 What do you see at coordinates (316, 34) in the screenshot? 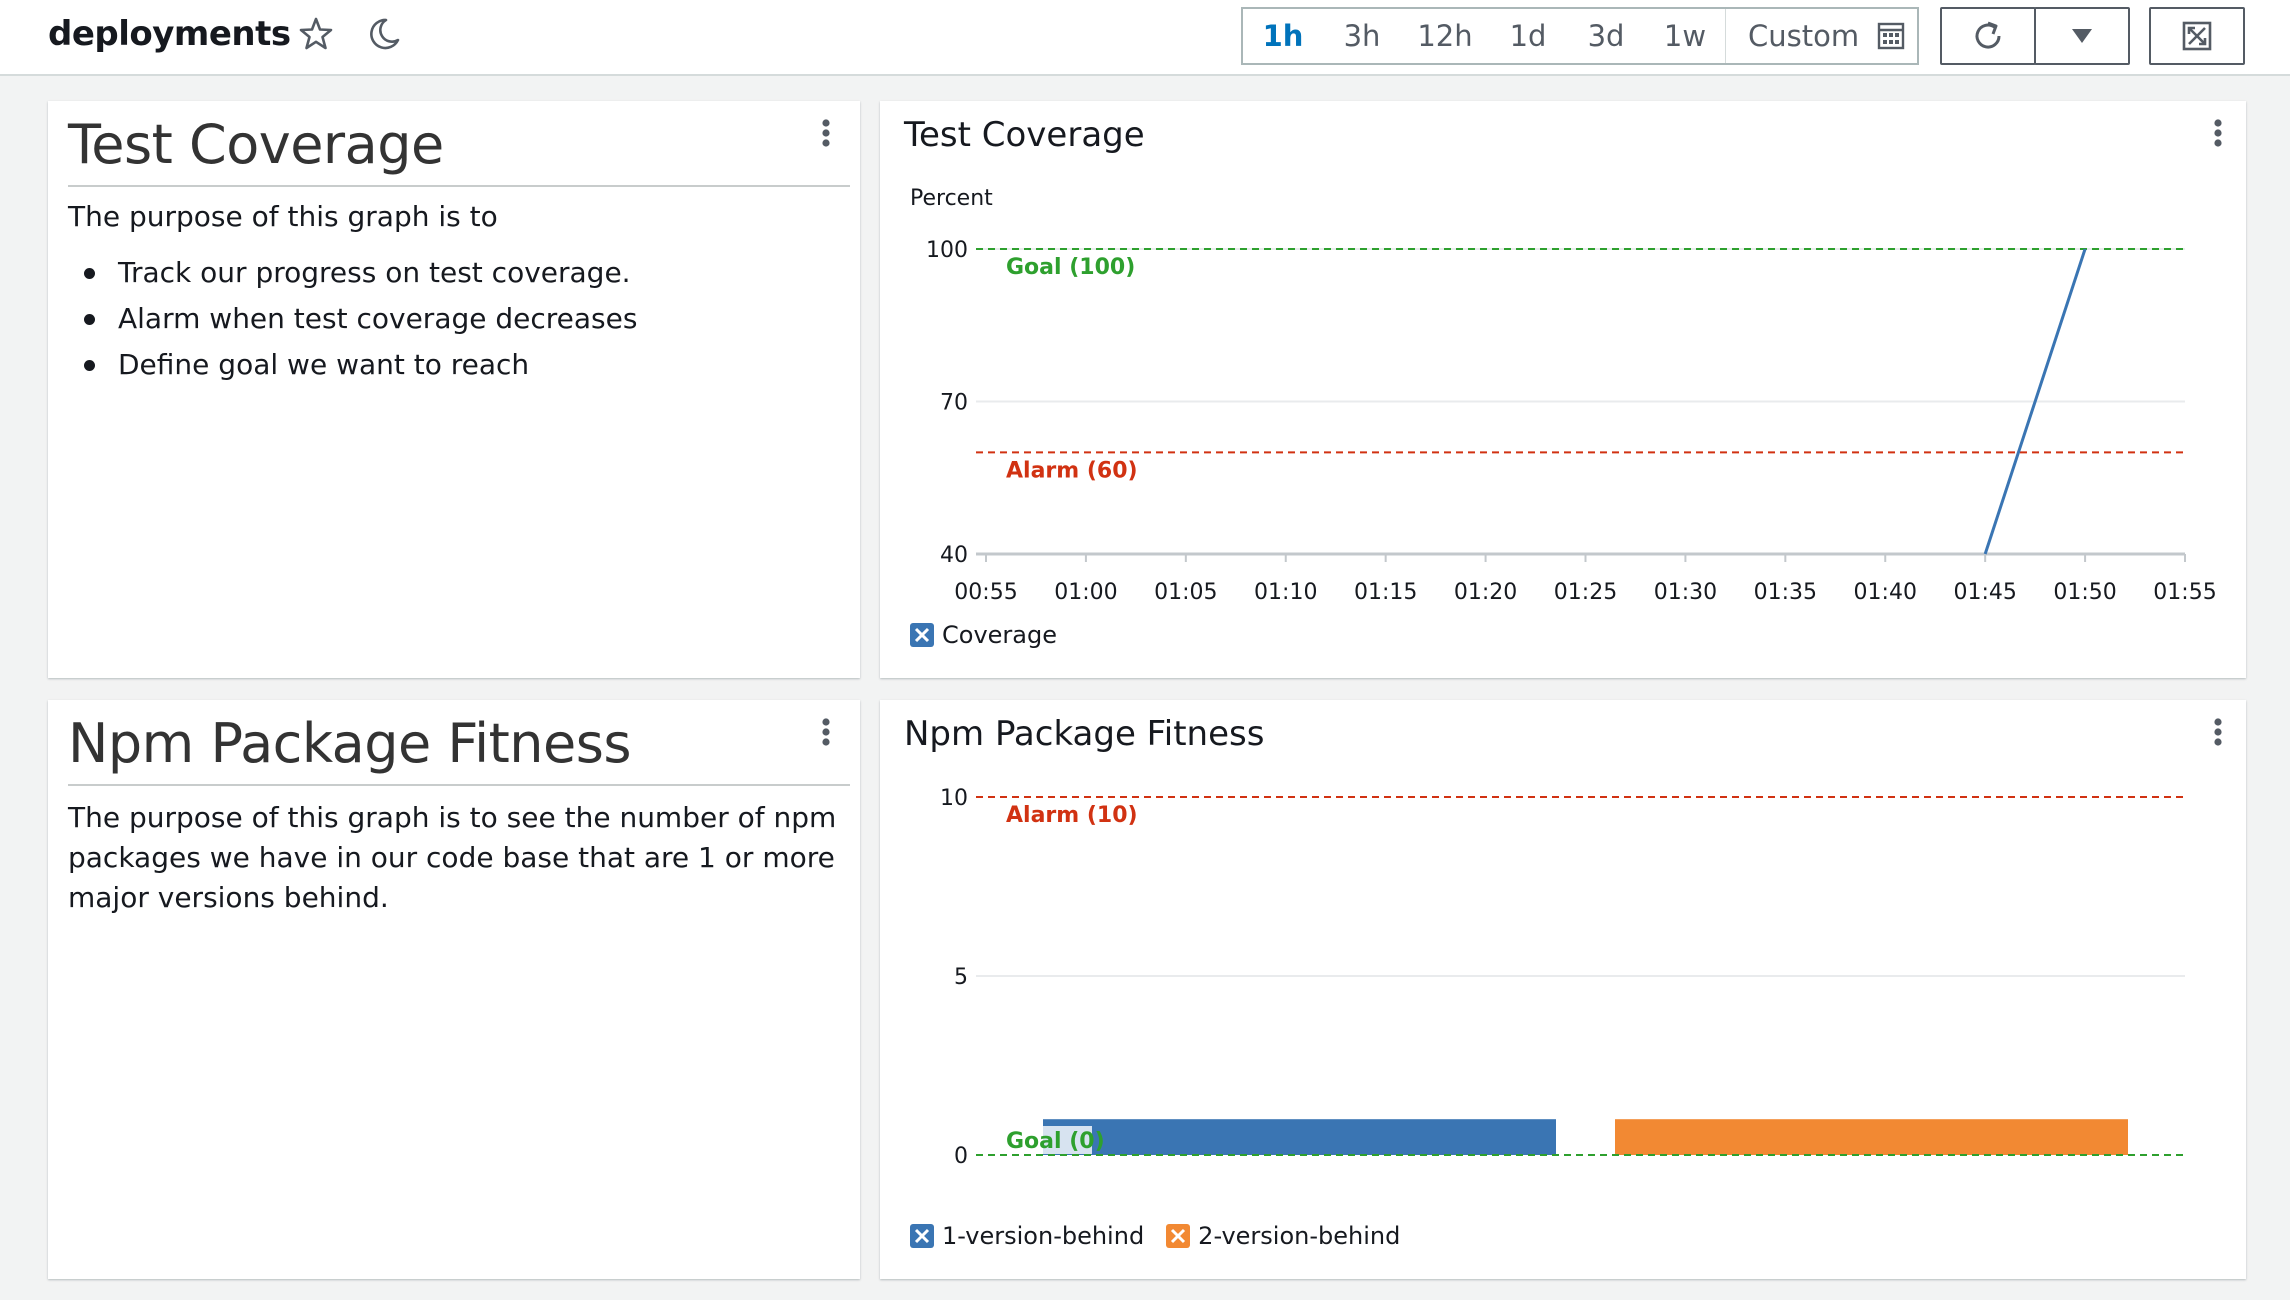
I see `star-icon` at bounding box center [316, 34].